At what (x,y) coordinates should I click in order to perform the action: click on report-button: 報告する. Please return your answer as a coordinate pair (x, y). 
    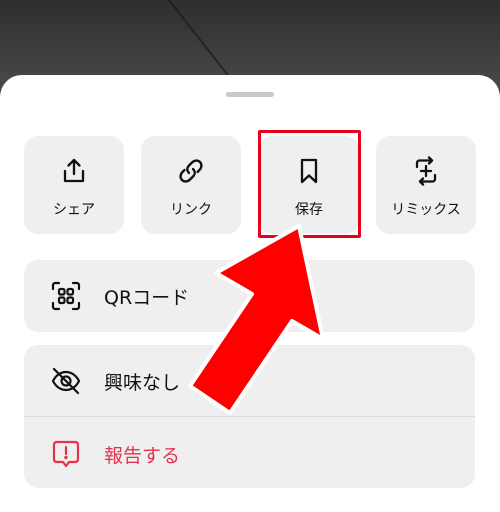
    Looking at the image, I should click on (249, 453).